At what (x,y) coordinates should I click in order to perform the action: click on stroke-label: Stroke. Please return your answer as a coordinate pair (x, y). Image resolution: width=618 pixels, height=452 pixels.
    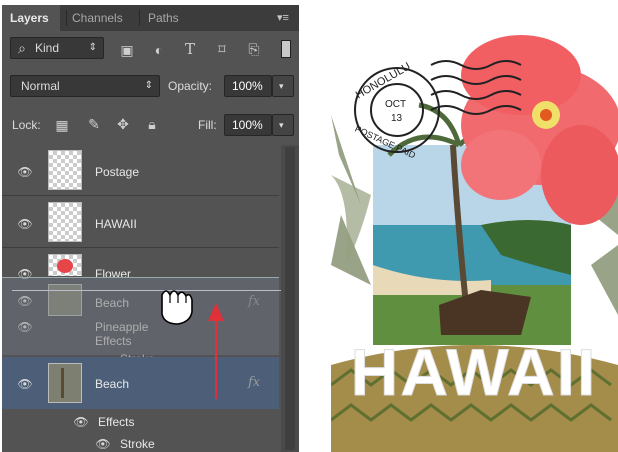
    Looking at the image, I should click on (137, 444).